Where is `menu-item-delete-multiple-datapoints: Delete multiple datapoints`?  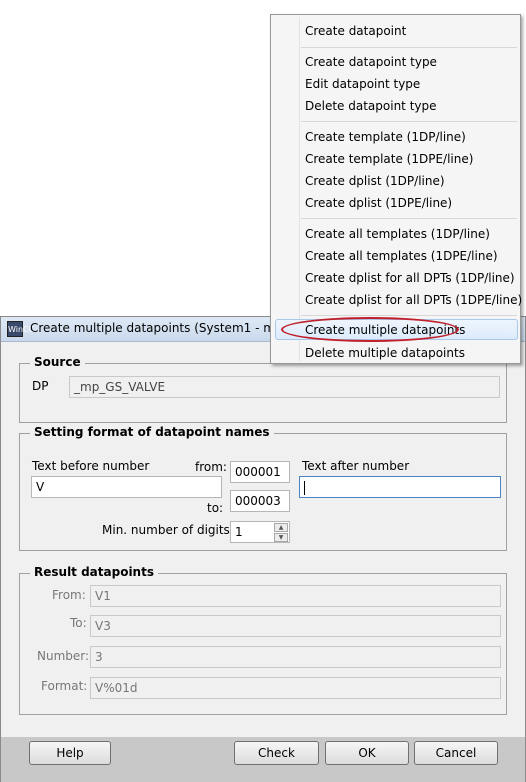
menu-item-delete-multiple-datapoints: Delete multiple datapoints is located at coordinates (385, 353).